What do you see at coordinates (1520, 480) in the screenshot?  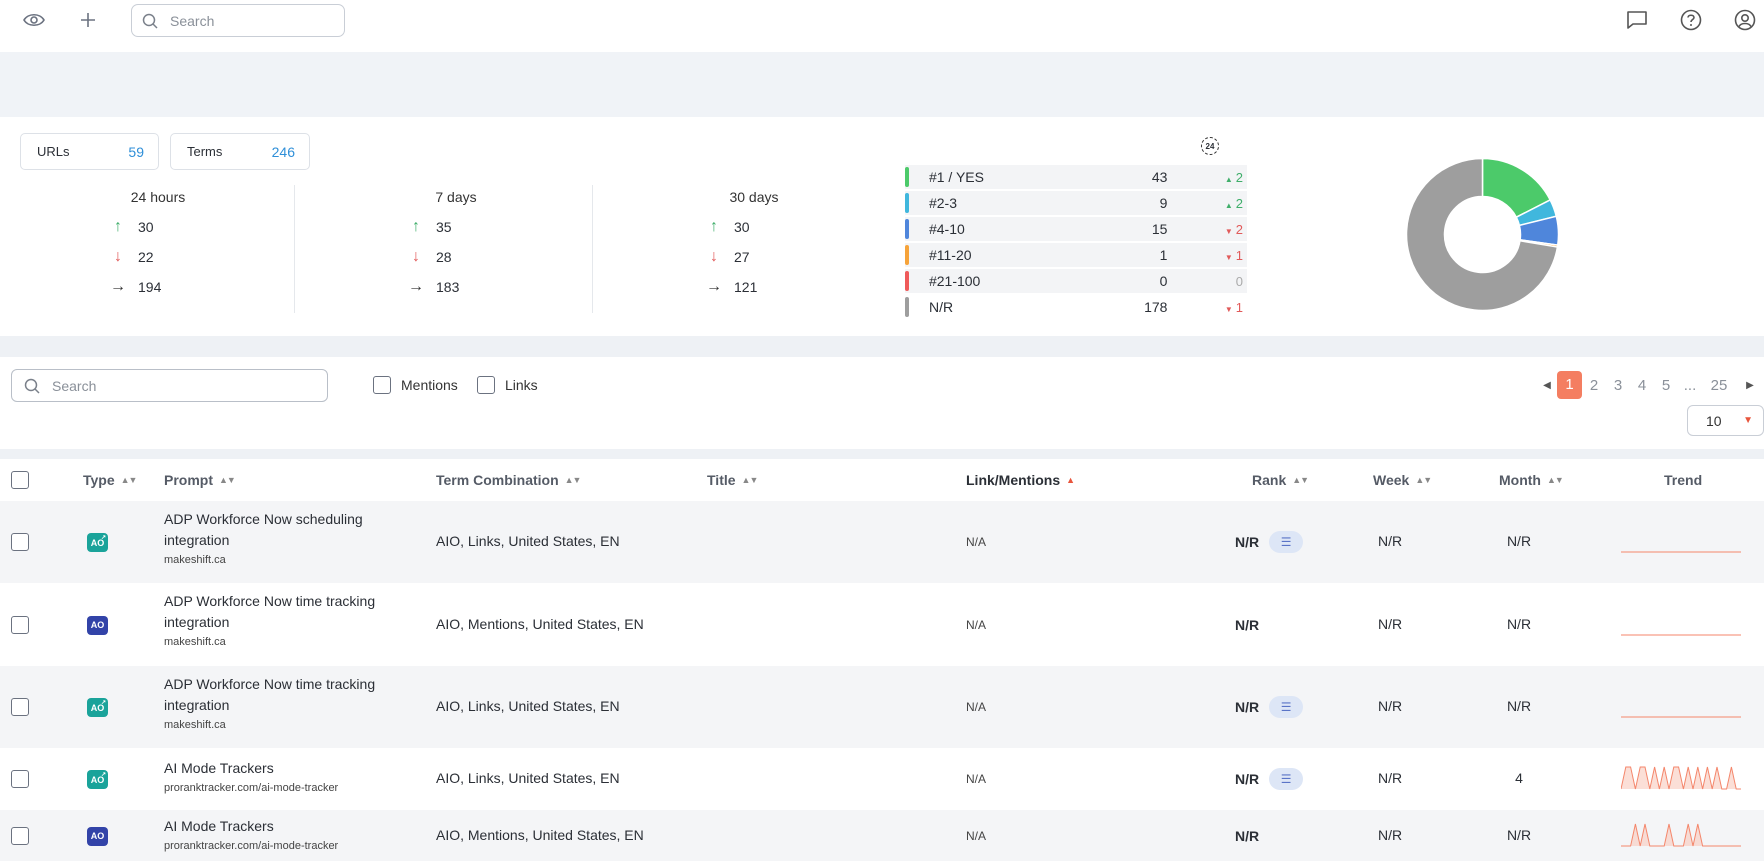 I see `col-month-label: Month` at bounding box center [1520, 480].